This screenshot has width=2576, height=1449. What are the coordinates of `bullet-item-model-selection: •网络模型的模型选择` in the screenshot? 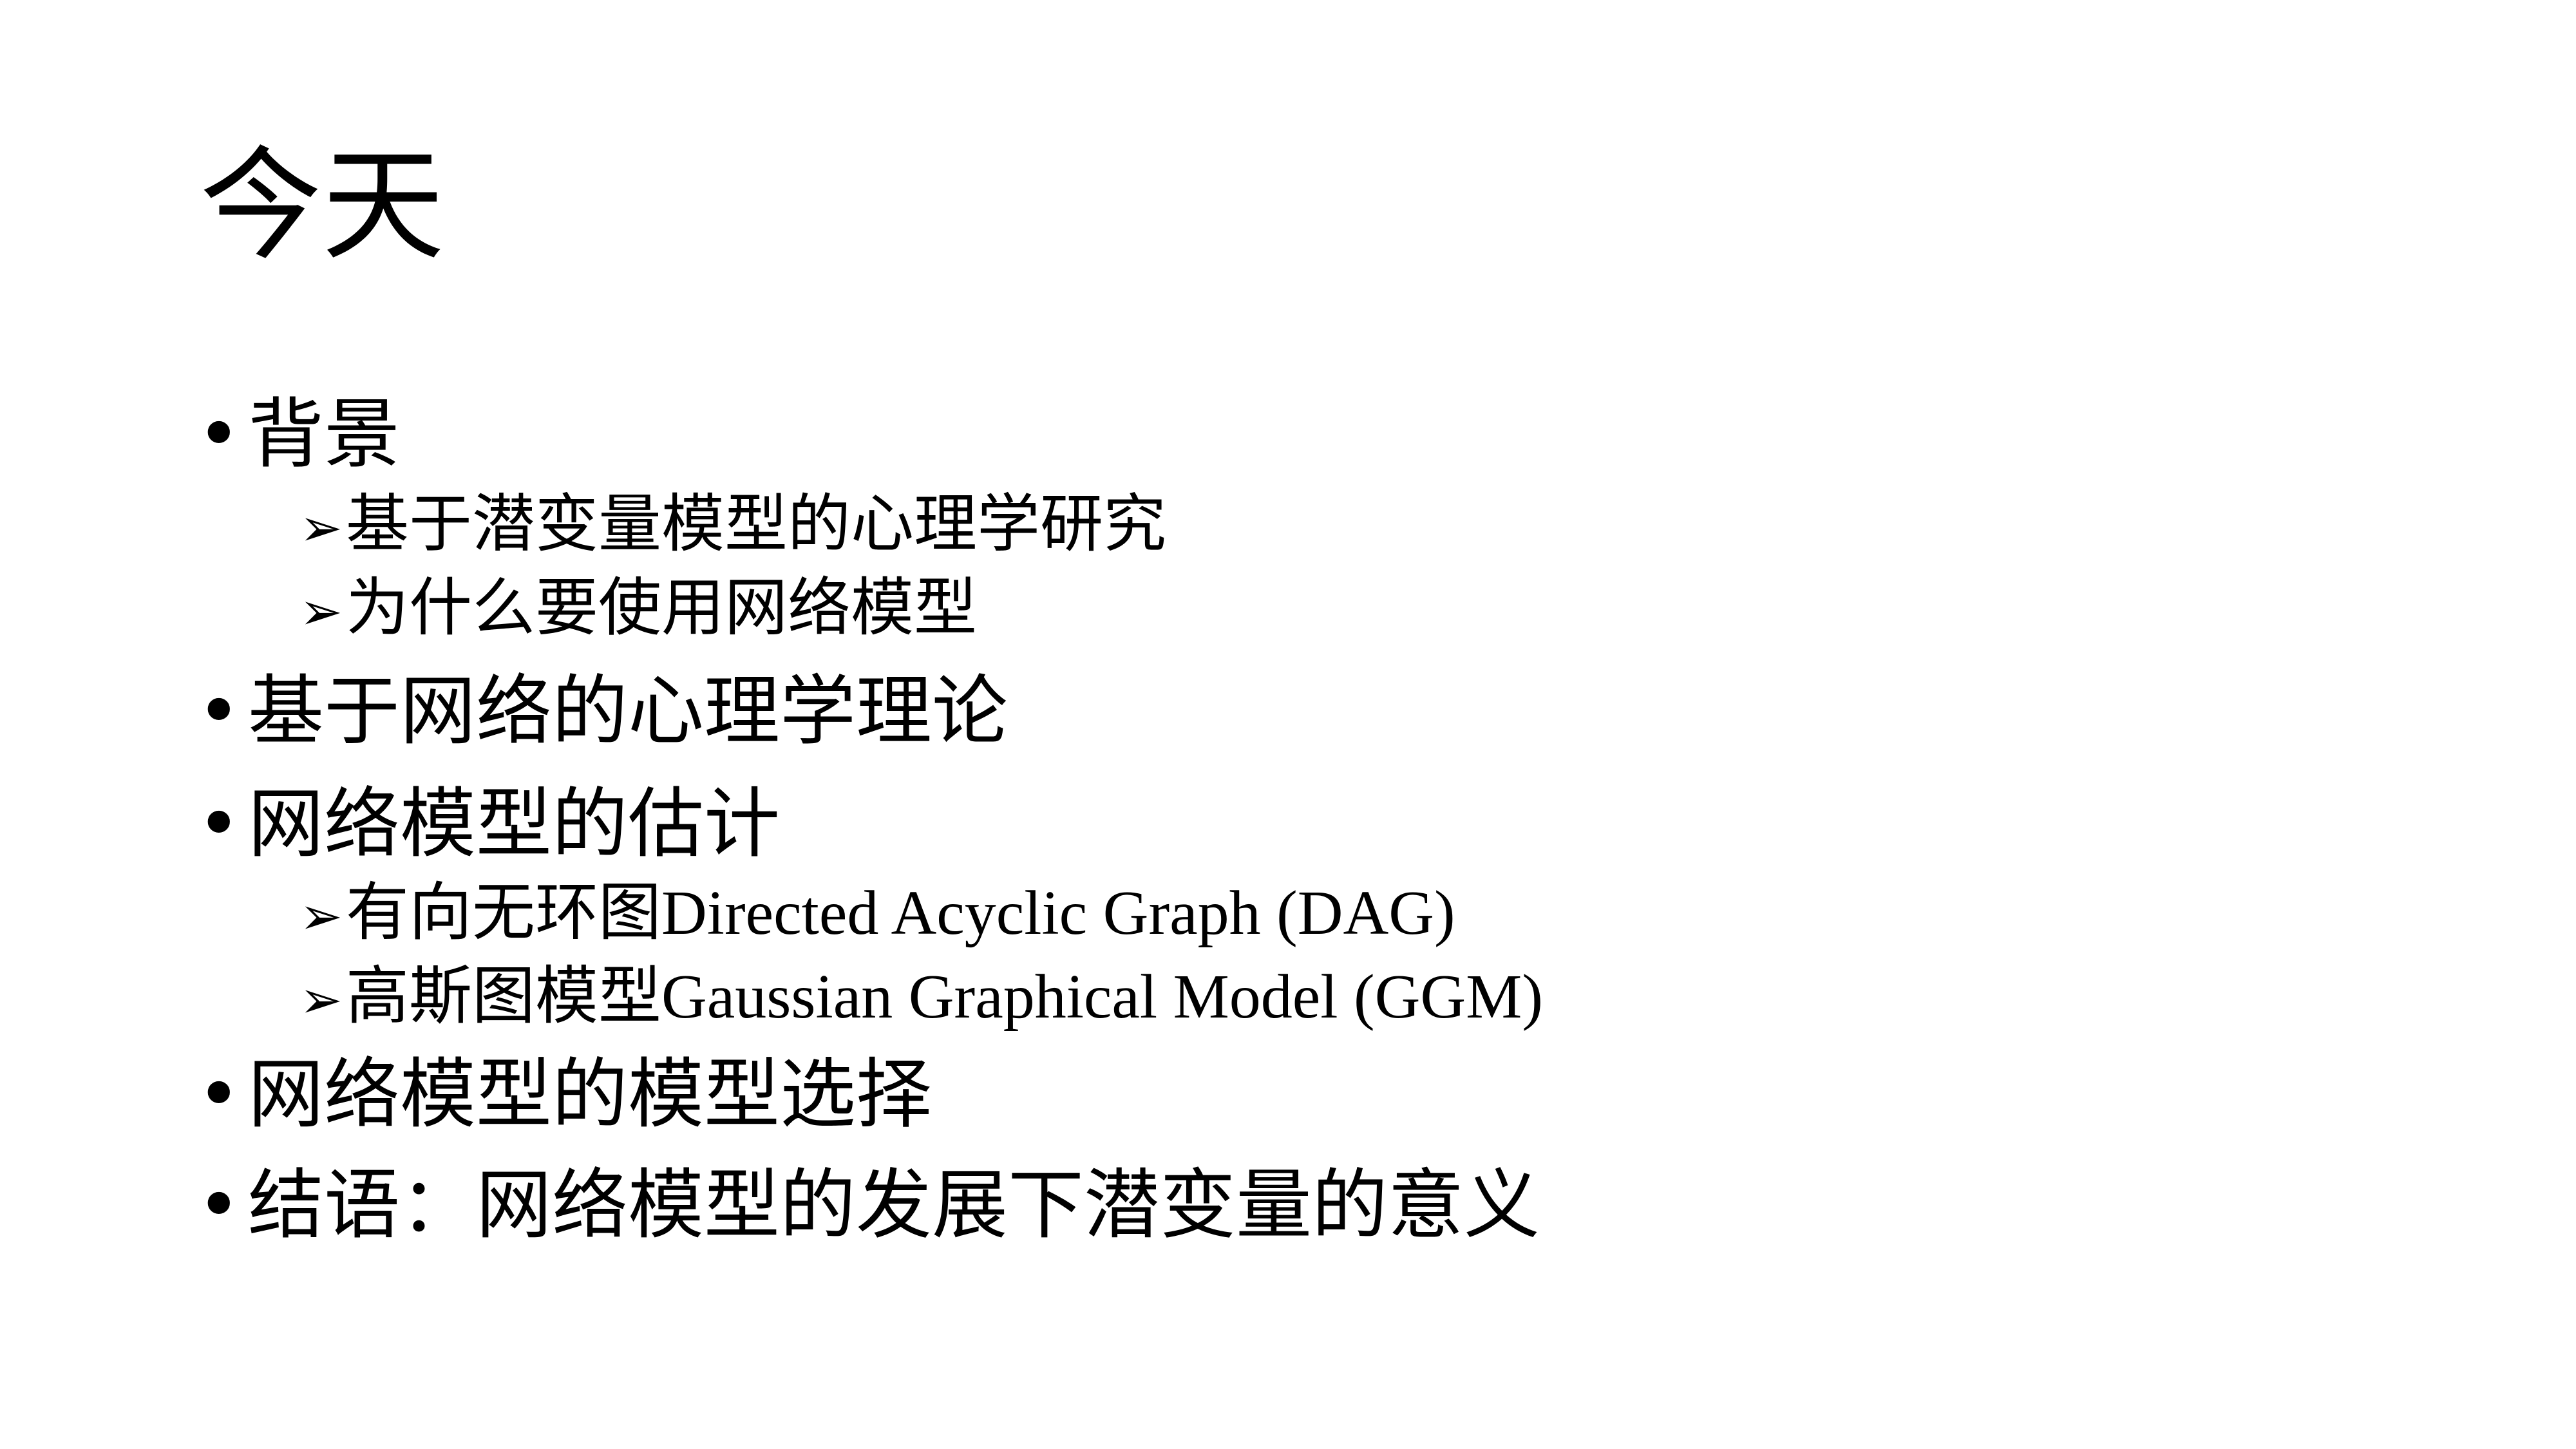 It's located at (564, 1094).